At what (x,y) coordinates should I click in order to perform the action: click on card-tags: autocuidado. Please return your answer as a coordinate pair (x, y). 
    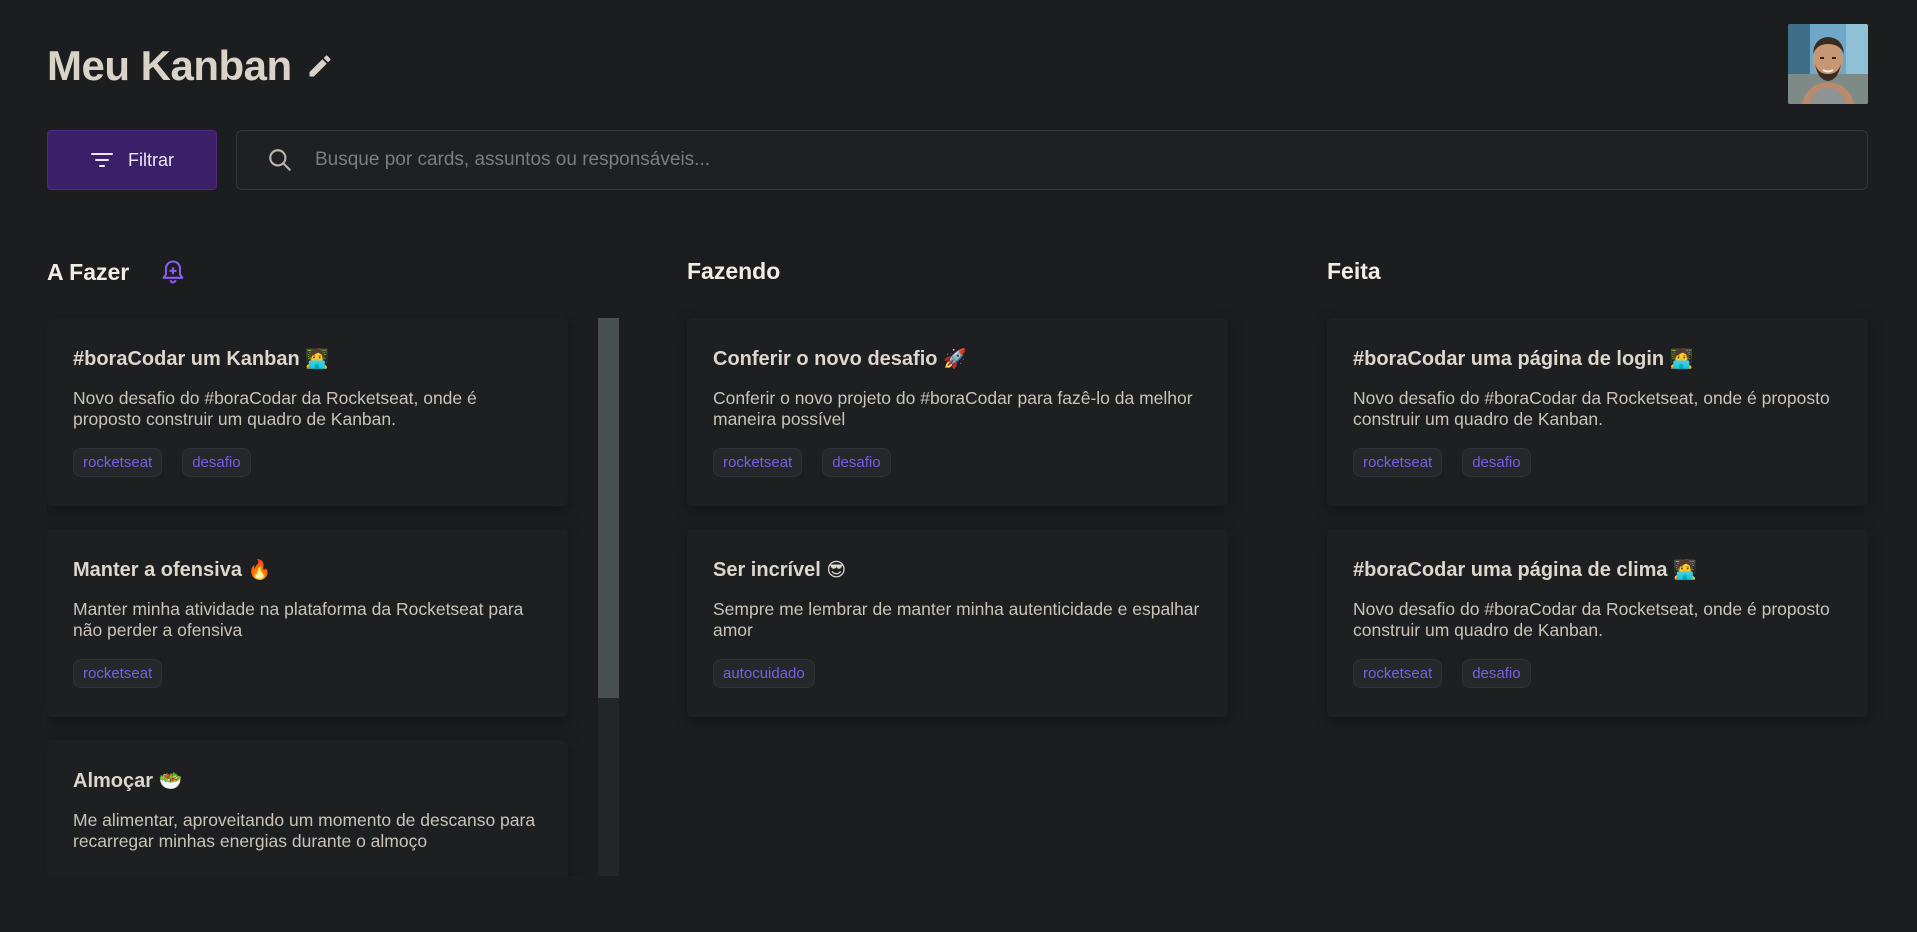
    Looking at the image, I should click on (957, 673).